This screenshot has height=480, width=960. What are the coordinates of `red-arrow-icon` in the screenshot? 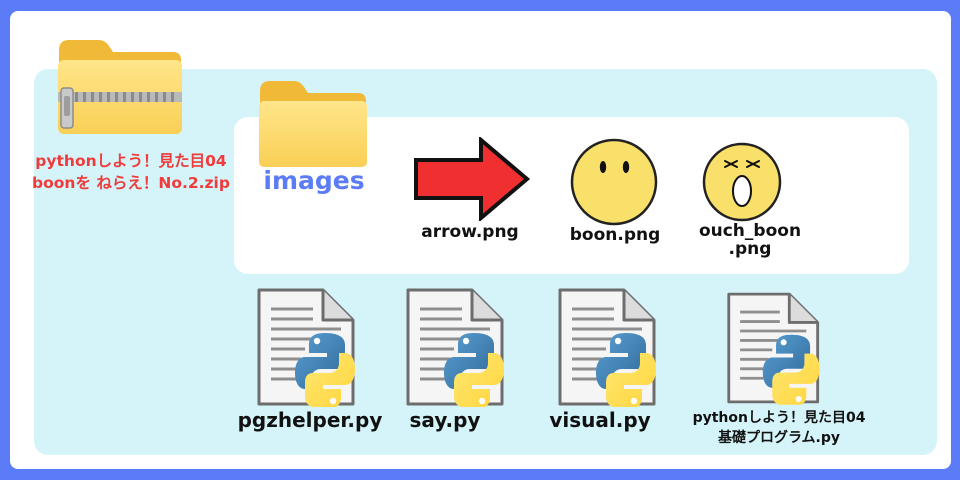 It's located at (472, 180).